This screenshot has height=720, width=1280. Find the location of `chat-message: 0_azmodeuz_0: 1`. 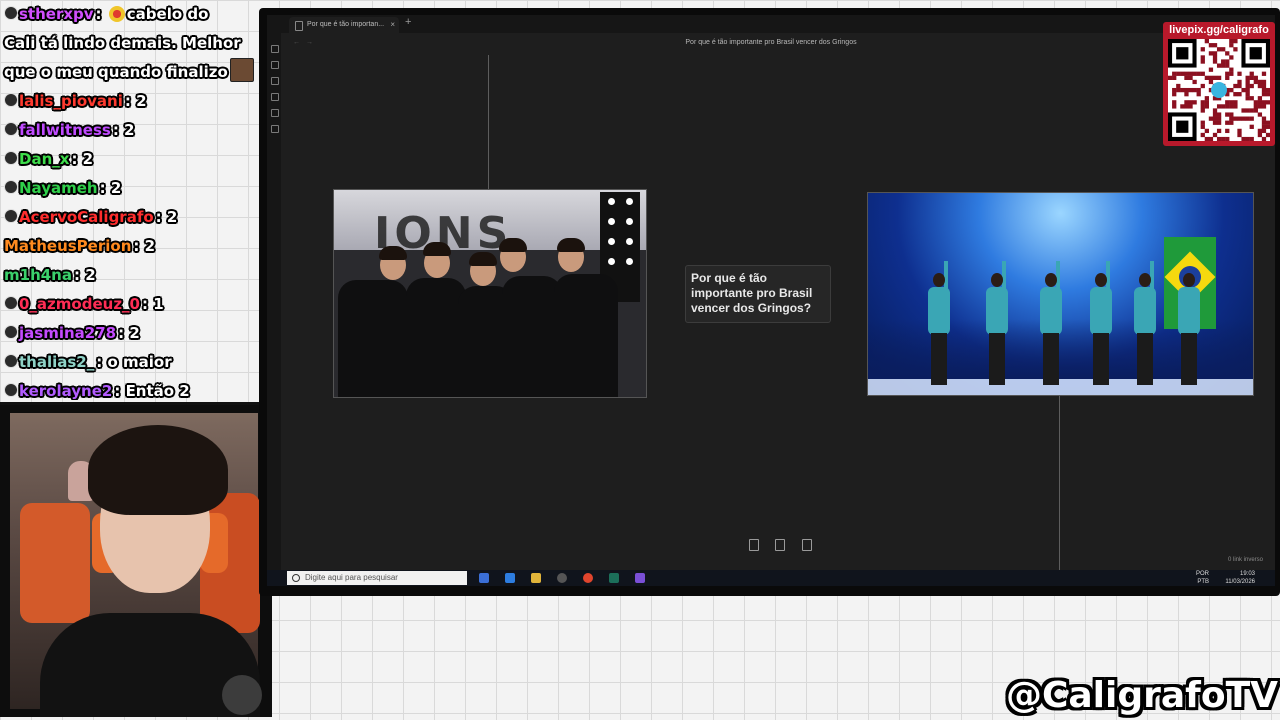

chat-message: 0_azmodeuz_0: 1 is located at coordinates (131, 304).